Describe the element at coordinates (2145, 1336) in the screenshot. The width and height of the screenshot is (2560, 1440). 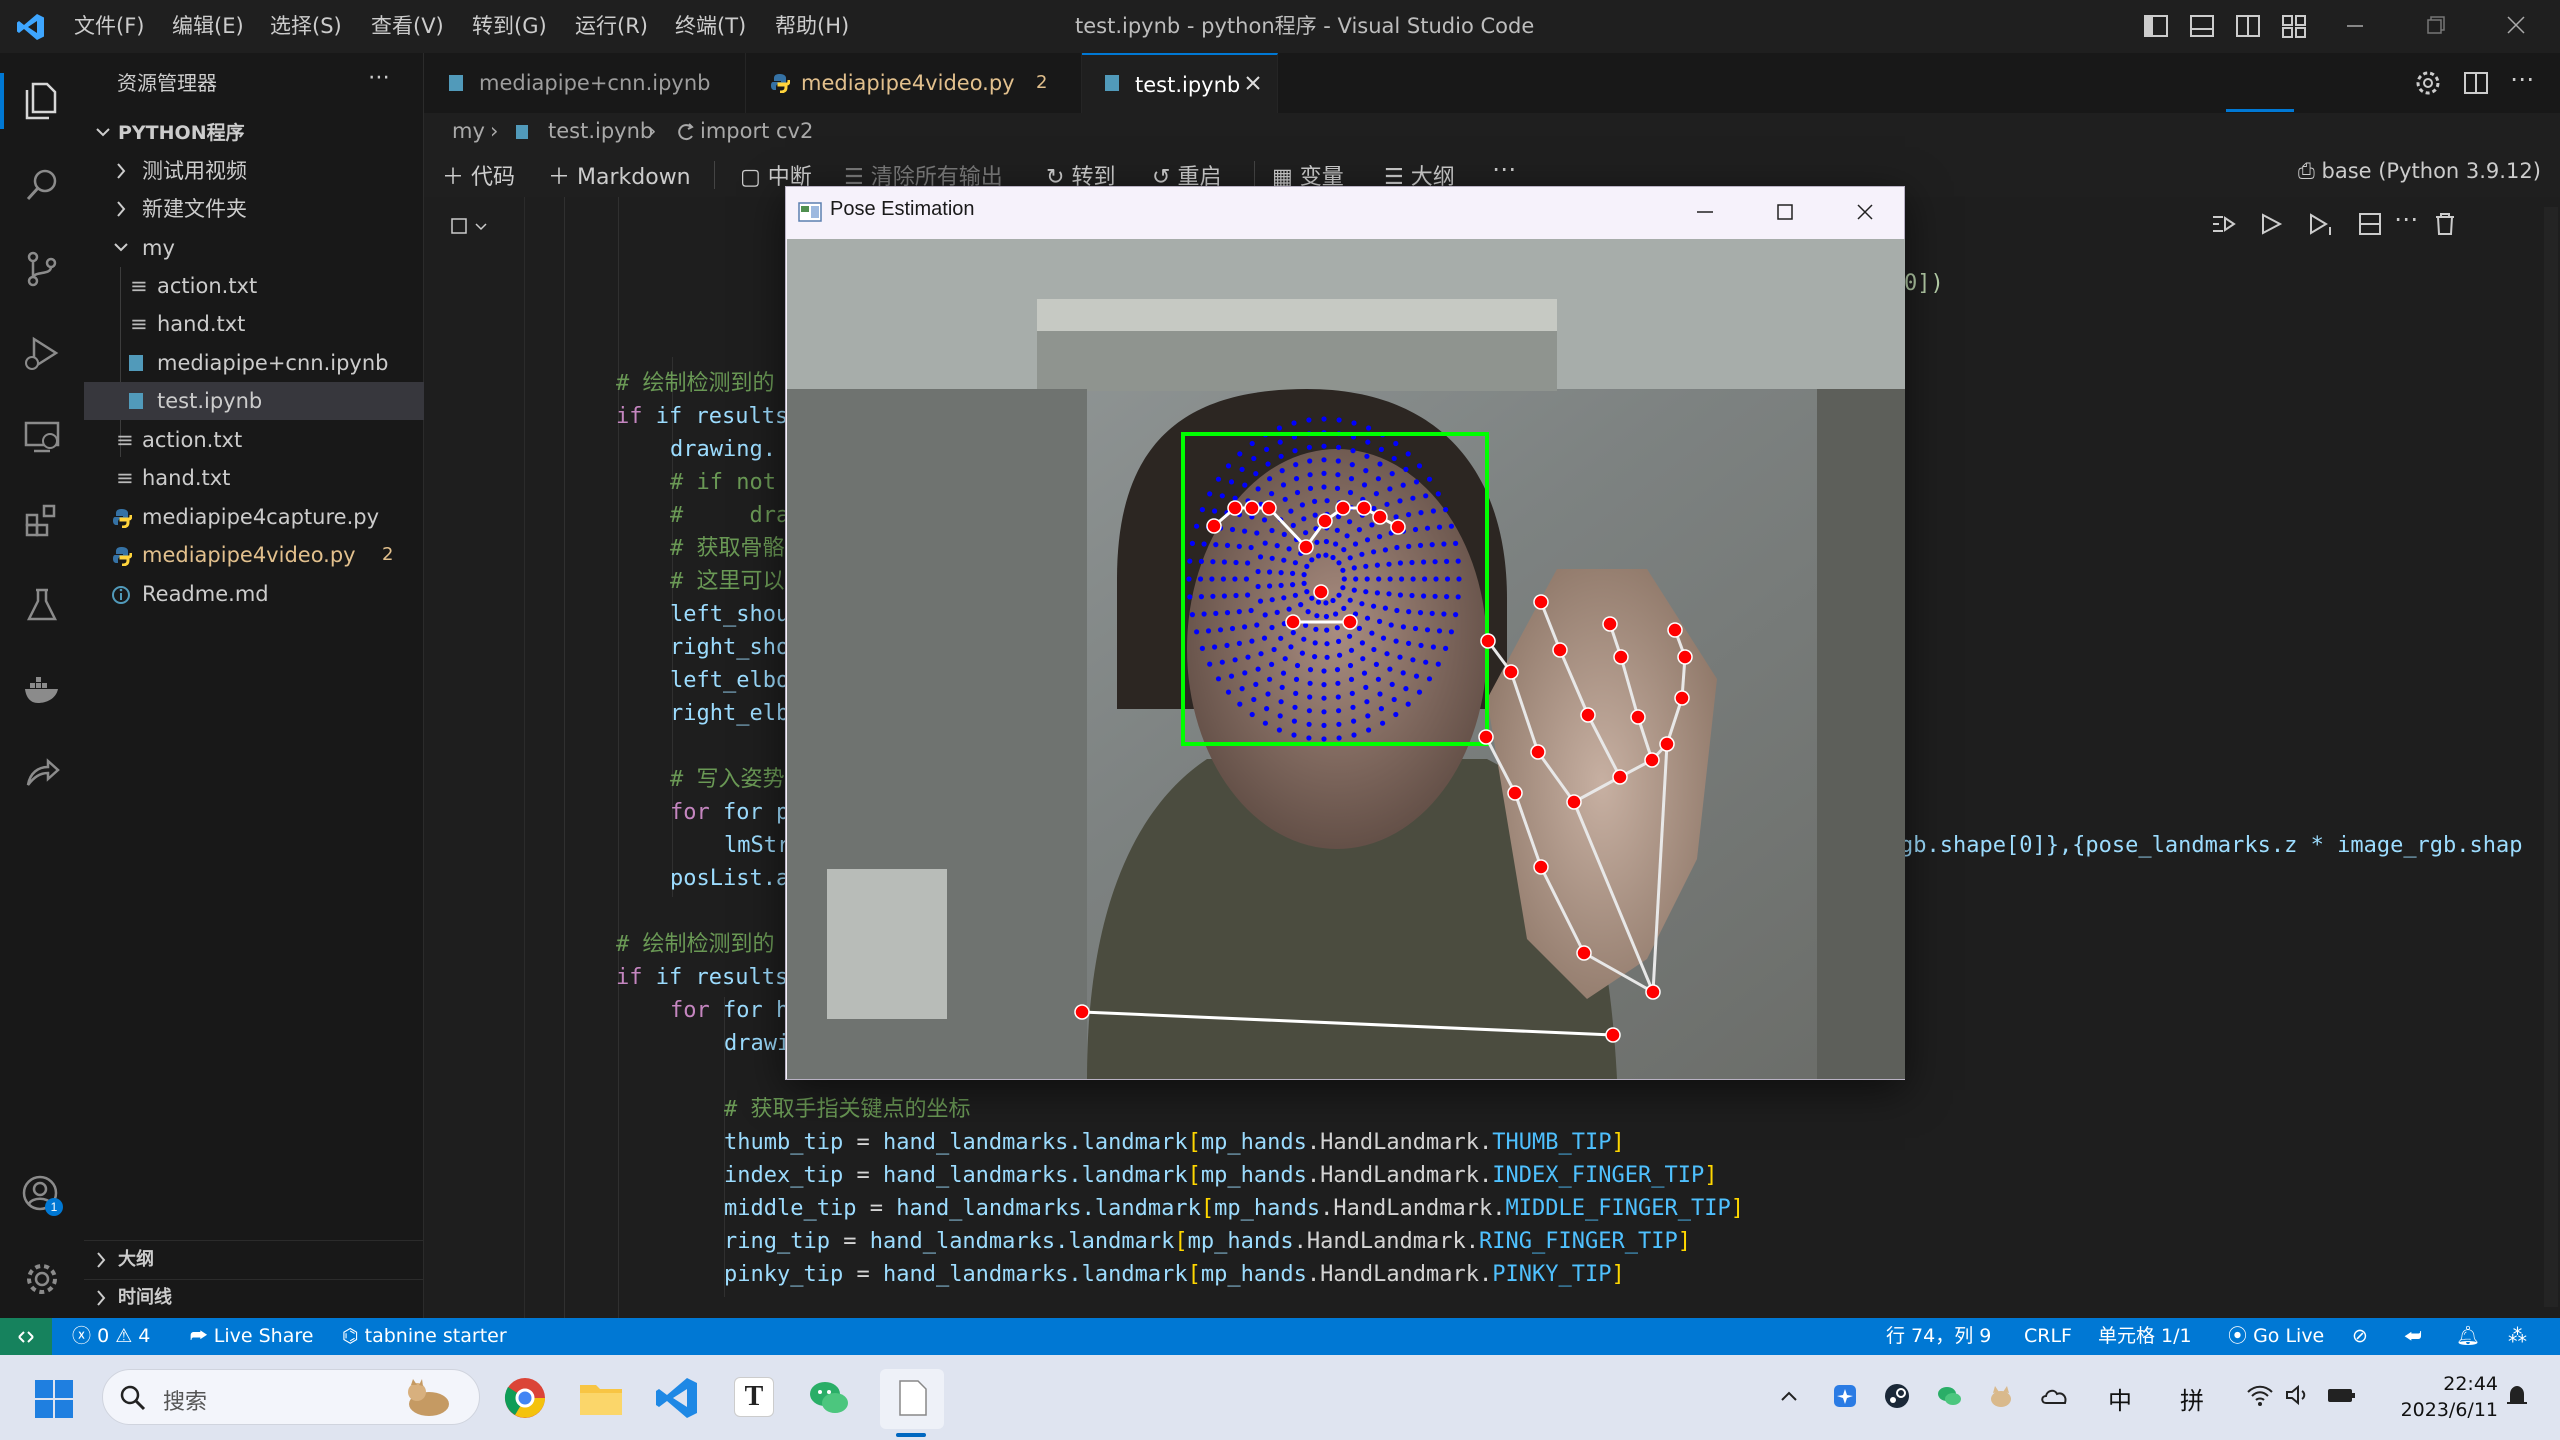
I see `cell-indicator: 单元格 1/1` at that location.